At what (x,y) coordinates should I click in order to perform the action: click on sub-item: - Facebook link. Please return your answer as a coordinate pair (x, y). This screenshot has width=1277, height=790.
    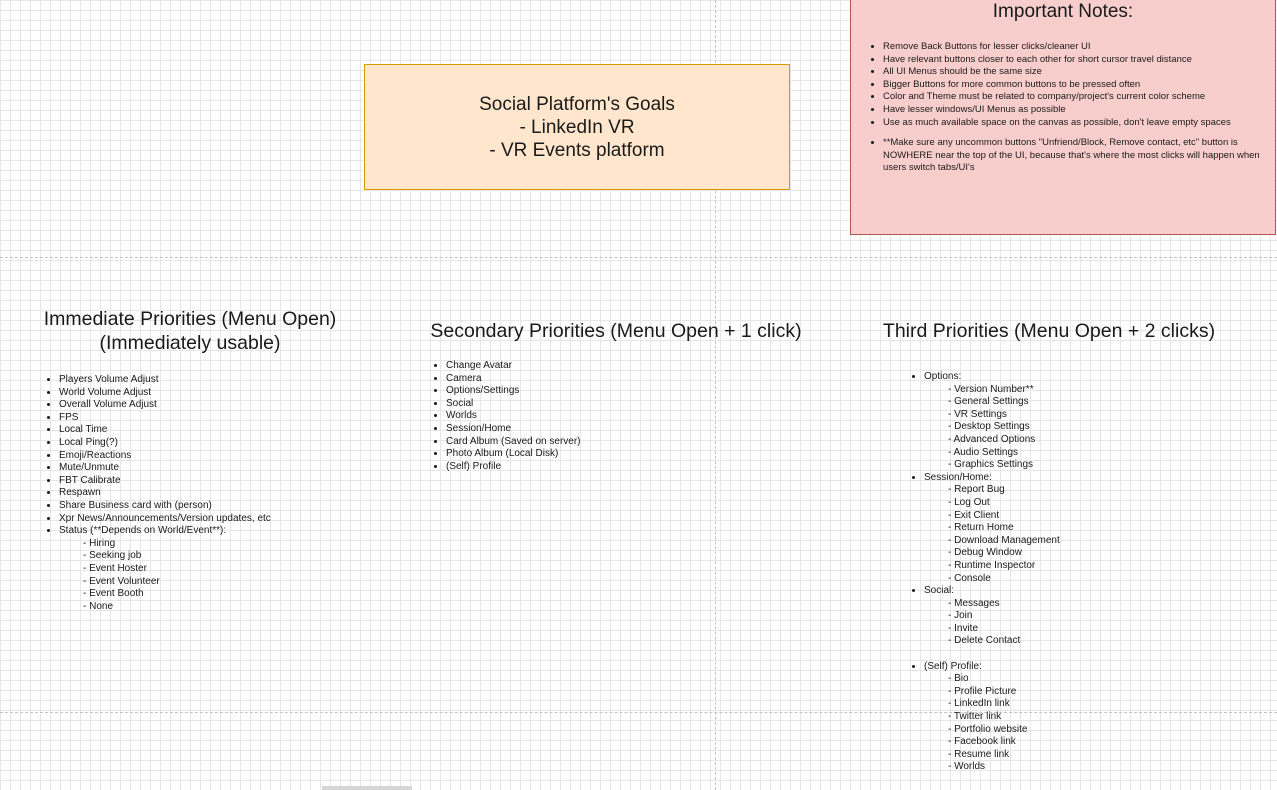
    Looking at the image, I should click on (982, 742).